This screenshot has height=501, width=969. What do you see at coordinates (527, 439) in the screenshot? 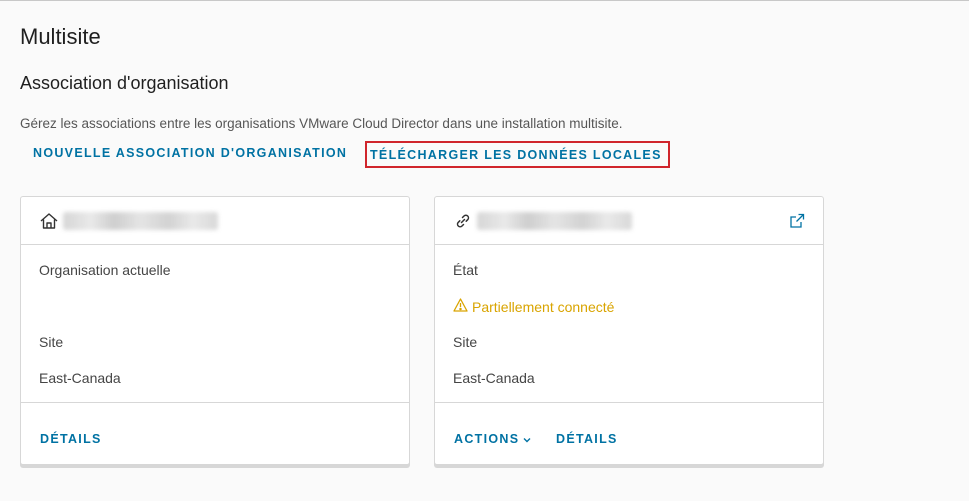
I see `chevron-down-icon` at bounding box center [527, 439].